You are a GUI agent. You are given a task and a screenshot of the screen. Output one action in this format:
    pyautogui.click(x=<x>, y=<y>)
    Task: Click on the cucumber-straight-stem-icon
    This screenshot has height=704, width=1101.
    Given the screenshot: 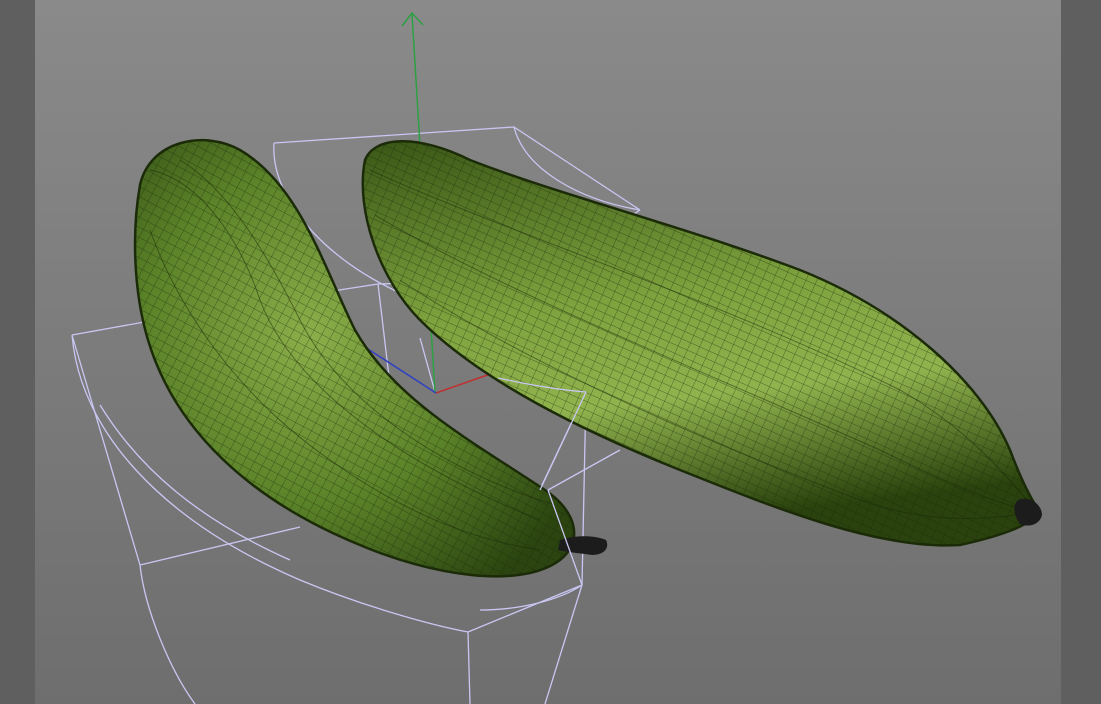 What is the action you would take?
    pyautogui.click(x=1028, y=512)
    